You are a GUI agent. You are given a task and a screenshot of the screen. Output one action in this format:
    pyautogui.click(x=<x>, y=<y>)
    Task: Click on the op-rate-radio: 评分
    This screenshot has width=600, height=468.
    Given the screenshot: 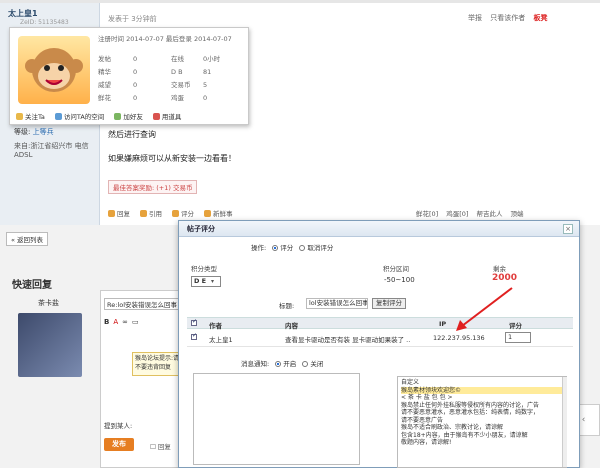 What is the action you would take?
    pyautogui.click(x=280, y=248)
    